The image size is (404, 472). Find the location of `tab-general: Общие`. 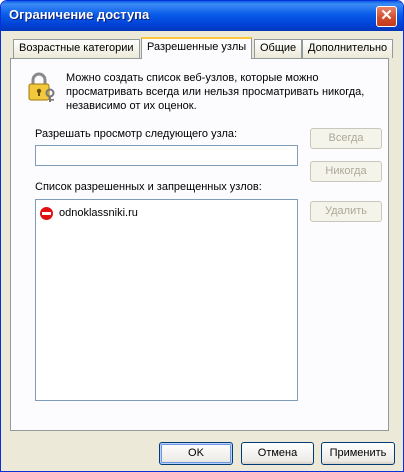

tab-general: Общие is located at coordinates (278, 48).